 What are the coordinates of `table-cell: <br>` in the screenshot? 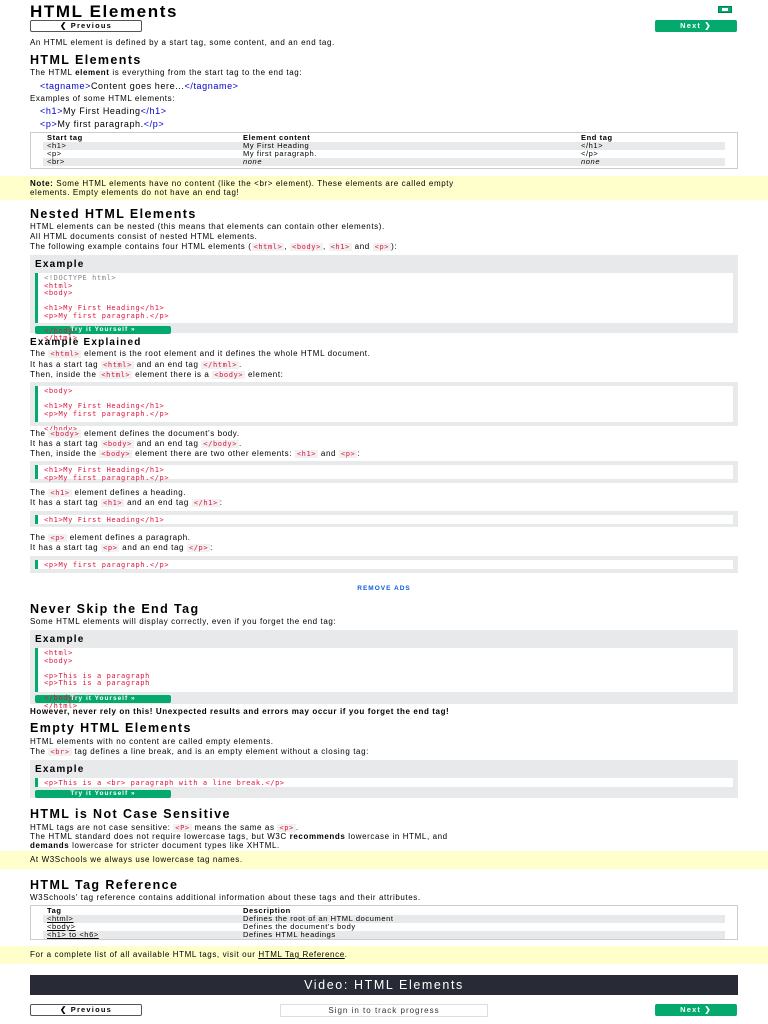 It's located at (141, 162).